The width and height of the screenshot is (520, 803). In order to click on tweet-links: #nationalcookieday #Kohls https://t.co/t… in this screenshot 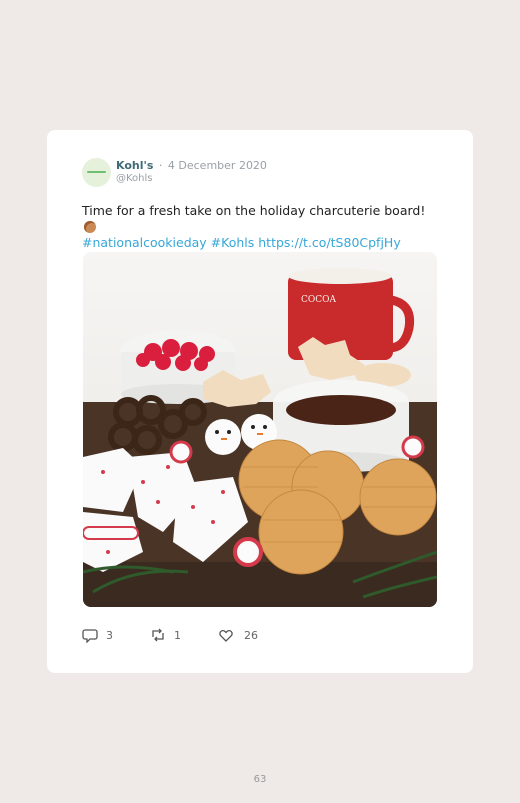, I will do `click(262, 243)`.